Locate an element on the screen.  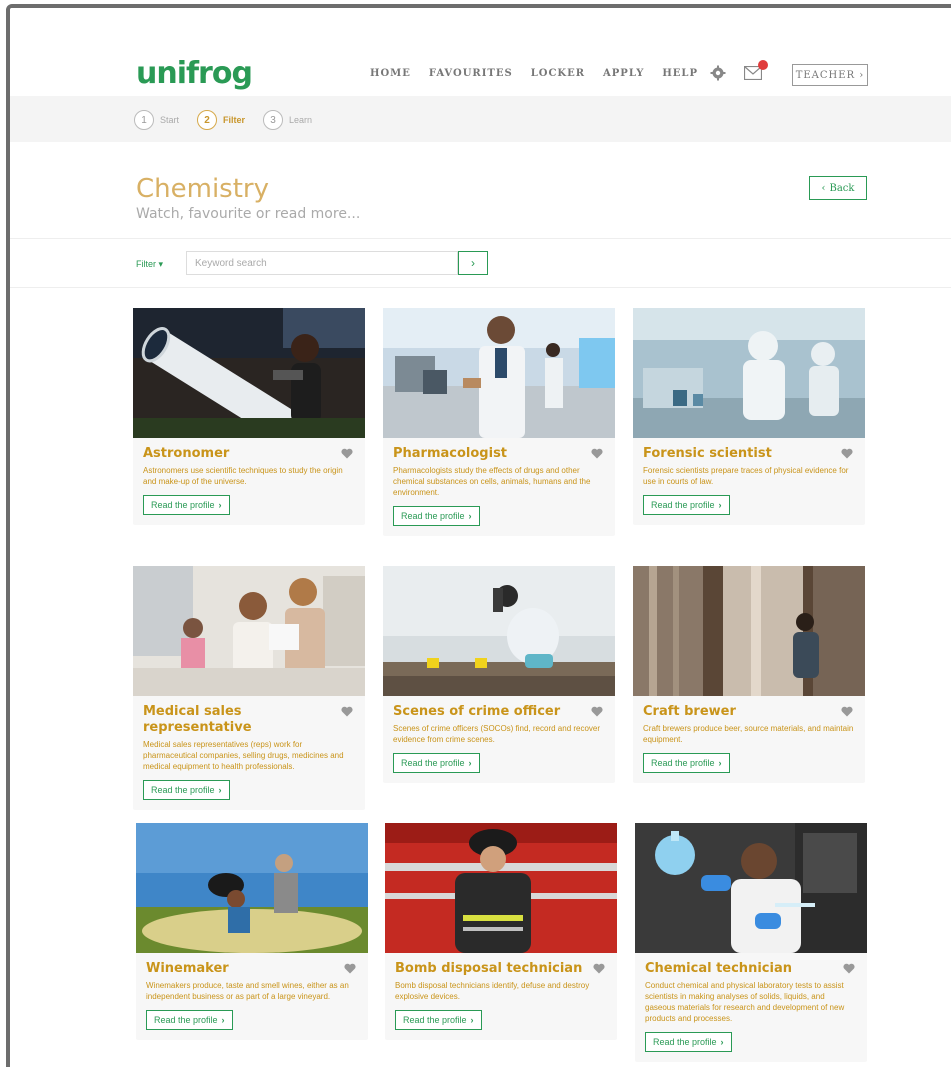
teacher-button: TEACHER › is located at coordinates (830, 75).